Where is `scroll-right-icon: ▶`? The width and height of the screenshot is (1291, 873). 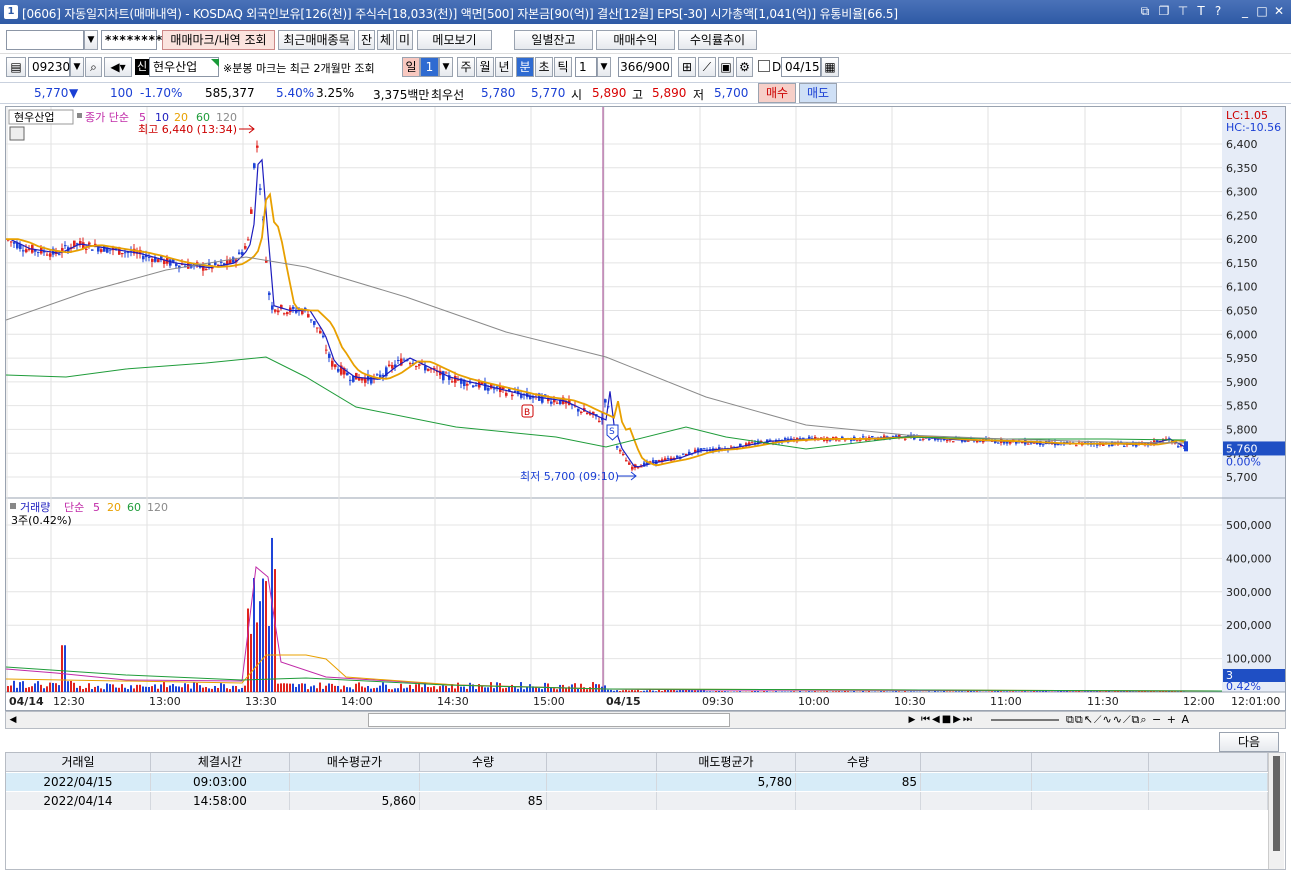
scroll-right-icon: ▶ is located at coordinates (912, 720).